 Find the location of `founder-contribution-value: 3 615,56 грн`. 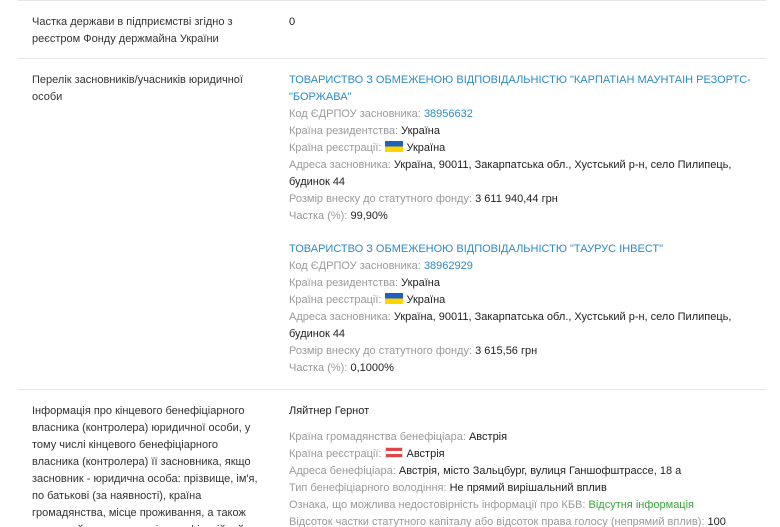

founder-contribution-value: 3 615,56 грн is located at coordinates (506, 351).